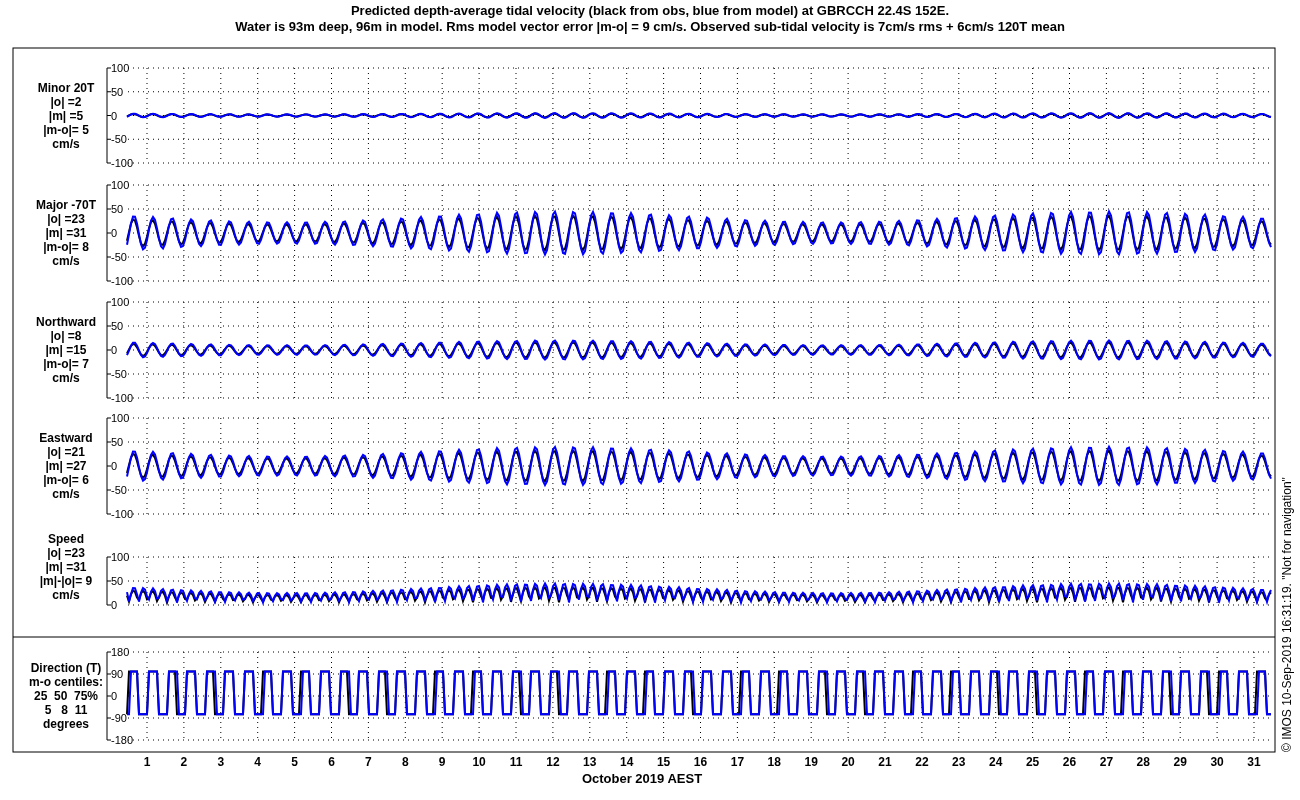 The image size is (1300, 800). I want to click on axis-tick-label: 30, so click(1217, 762).